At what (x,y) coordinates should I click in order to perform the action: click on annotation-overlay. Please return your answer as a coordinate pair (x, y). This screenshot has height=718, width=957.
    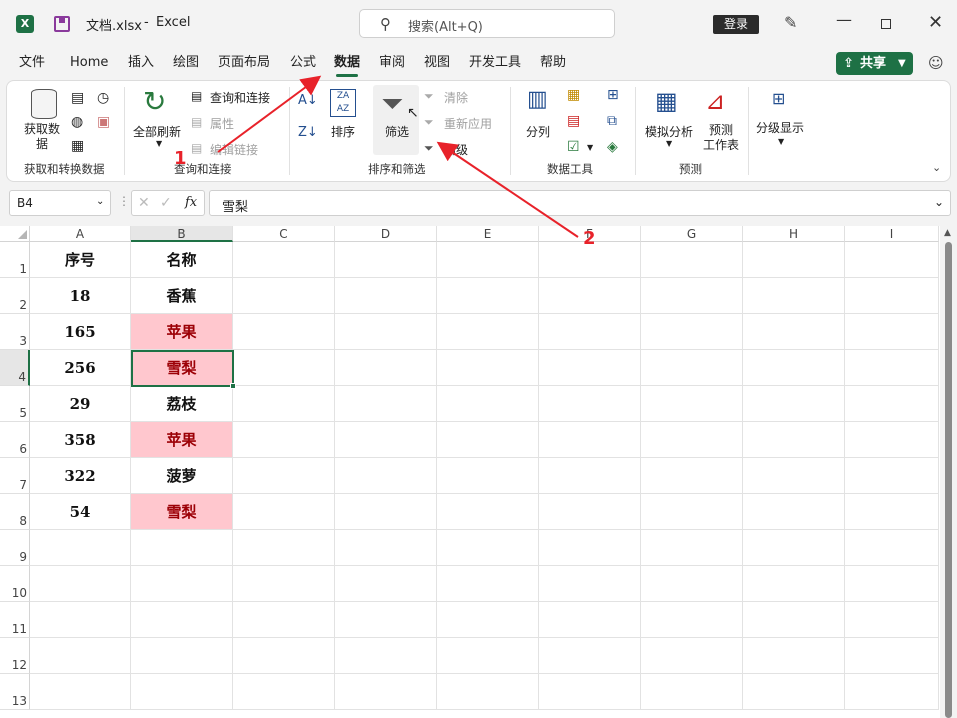
    Looking at the image, I should click on (398, 156).